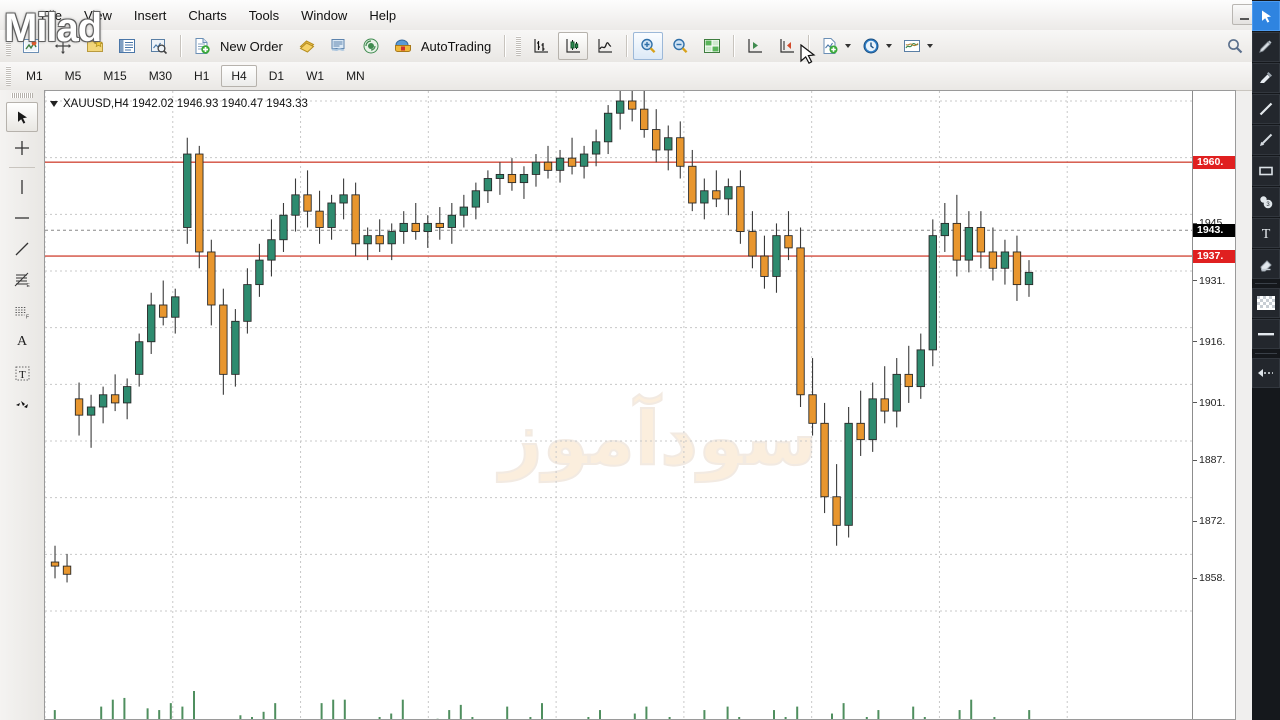 The height and width of the screenshot is (720, 1280). I want to click on fibonacci-tool: E, so click(22, 280).